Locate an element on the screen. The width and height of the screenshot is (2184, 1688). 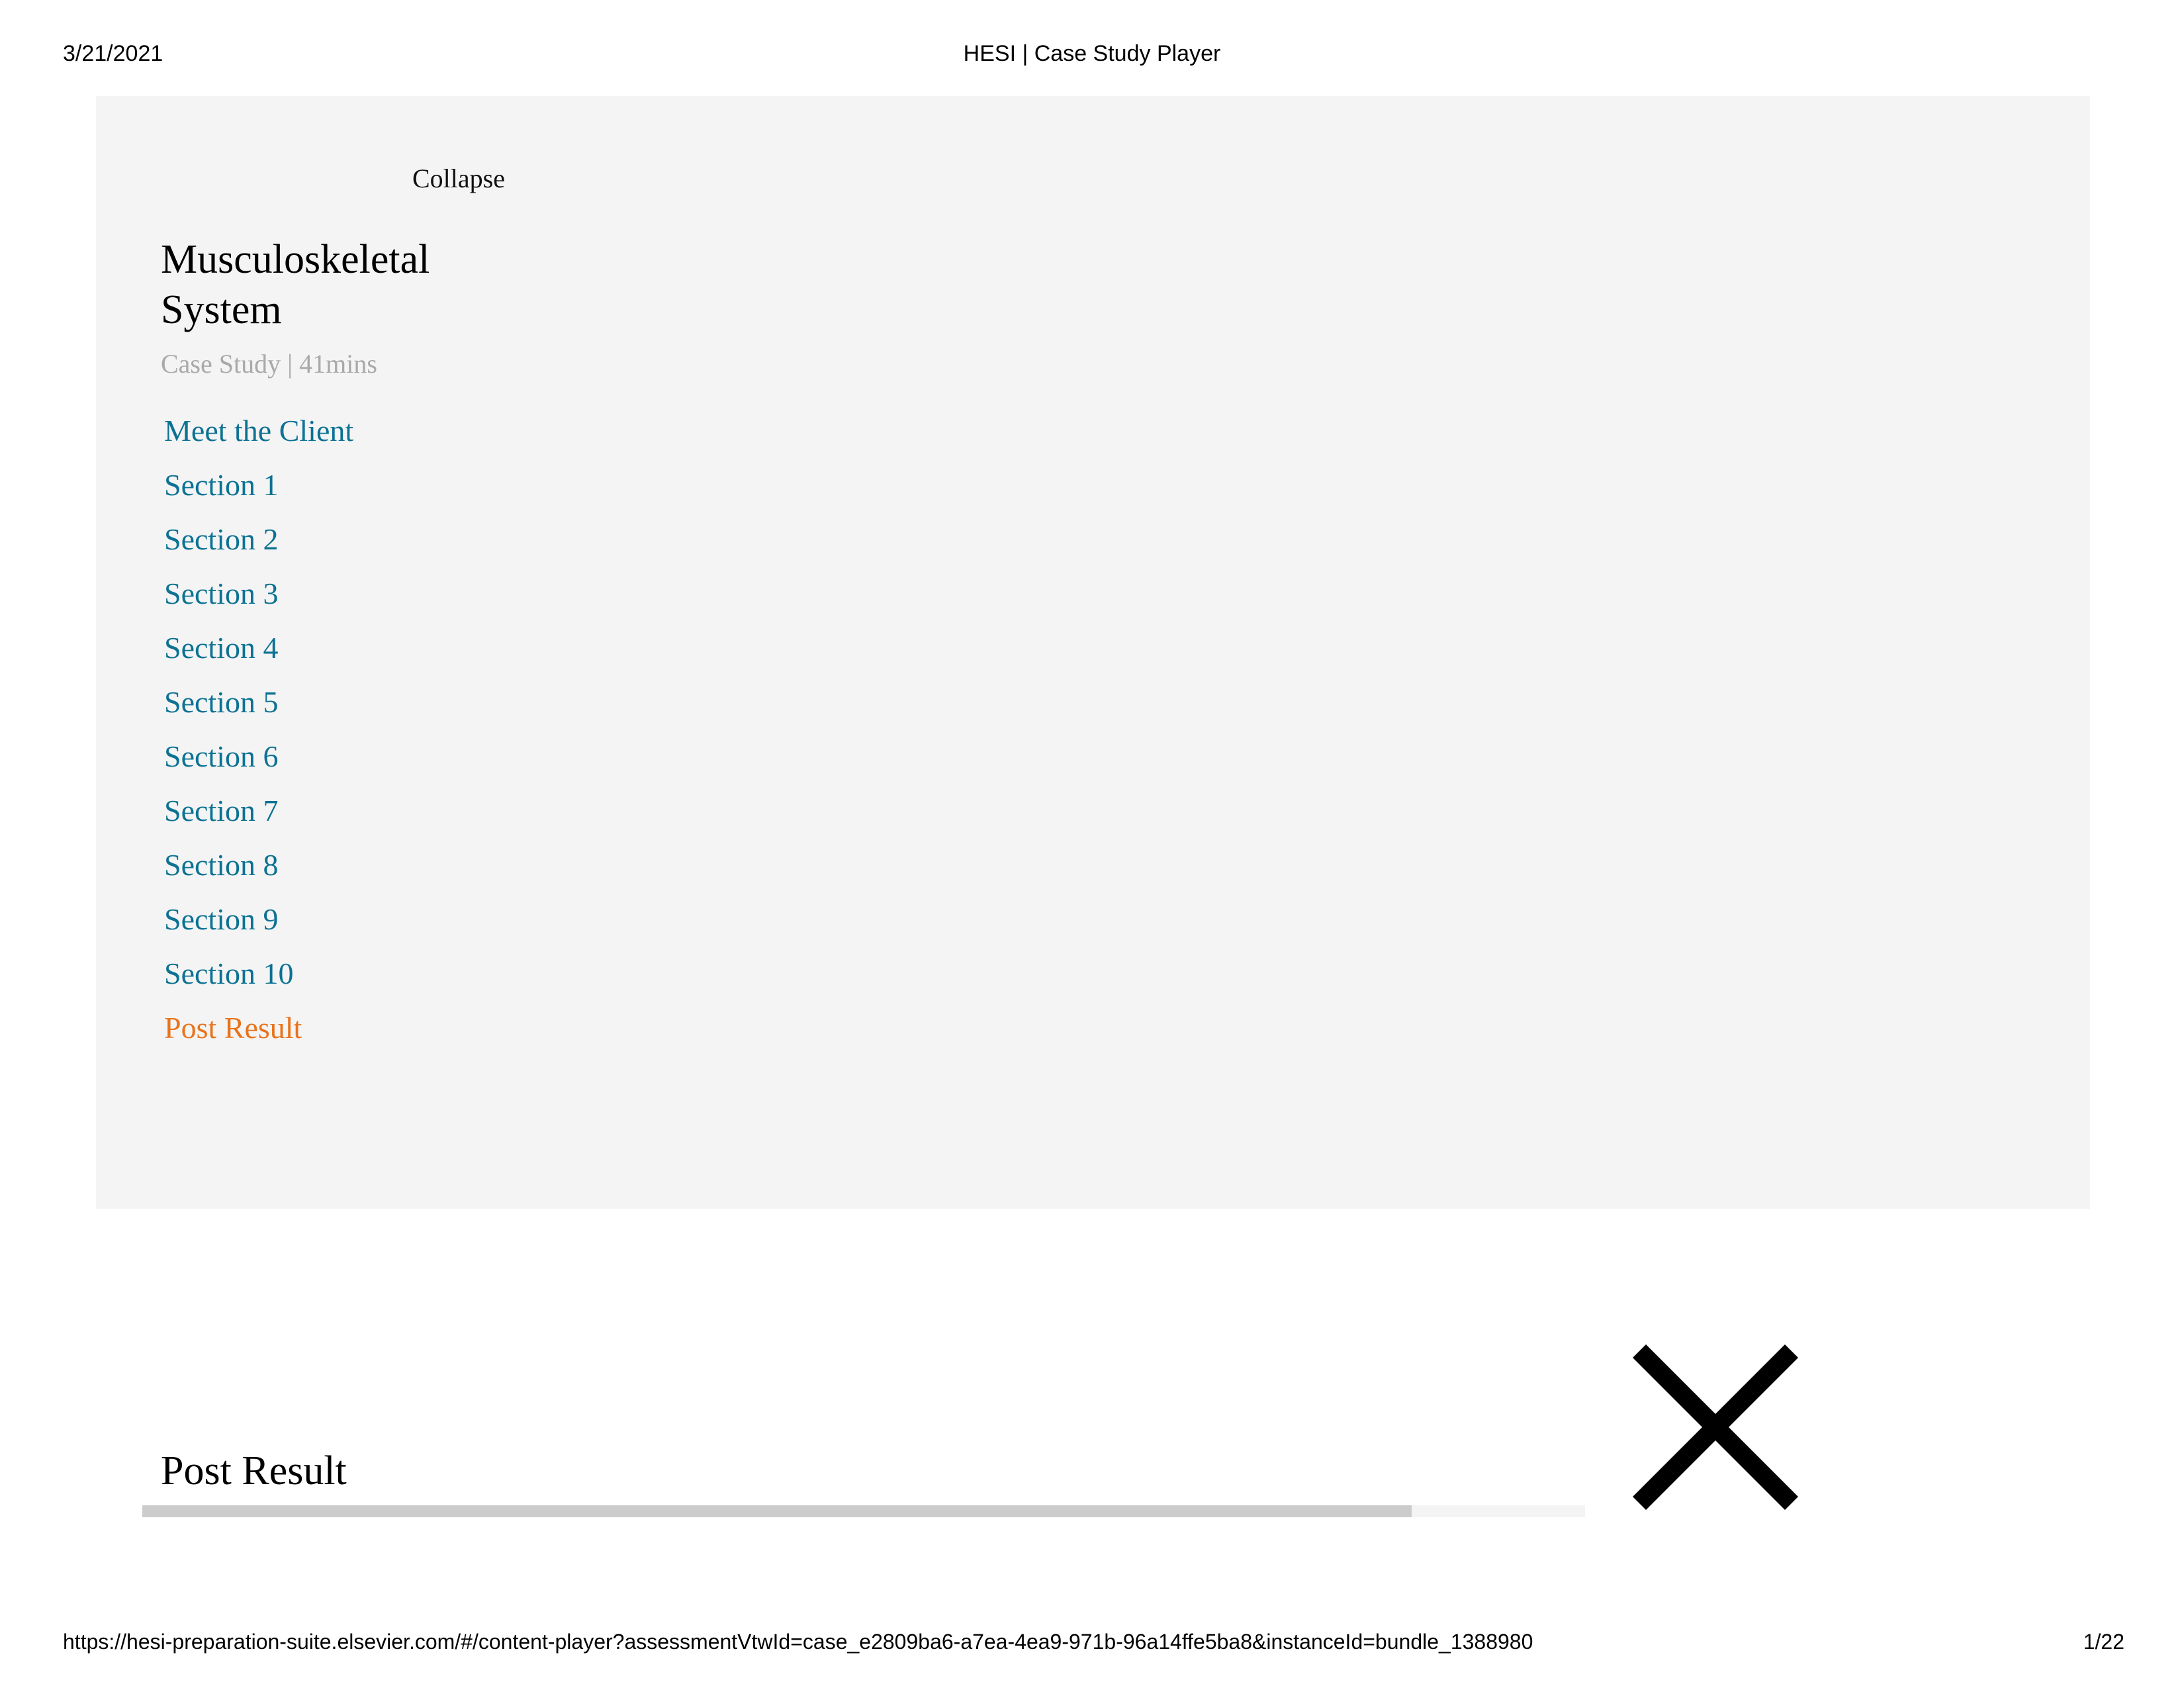
case-meta: Case Study | 41mins is located at coordinates (269, 364).